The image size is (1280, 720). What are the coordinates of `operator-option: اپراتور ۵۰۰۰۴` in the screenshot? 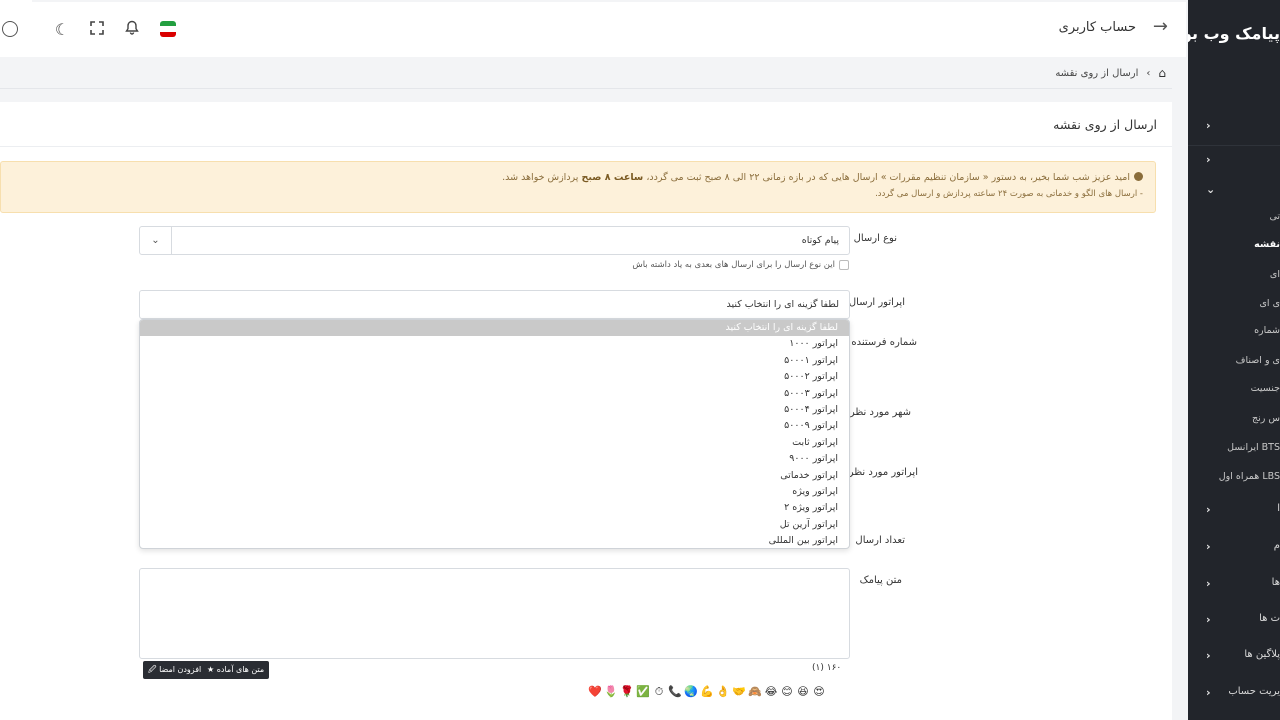 It's located at (494, 410).